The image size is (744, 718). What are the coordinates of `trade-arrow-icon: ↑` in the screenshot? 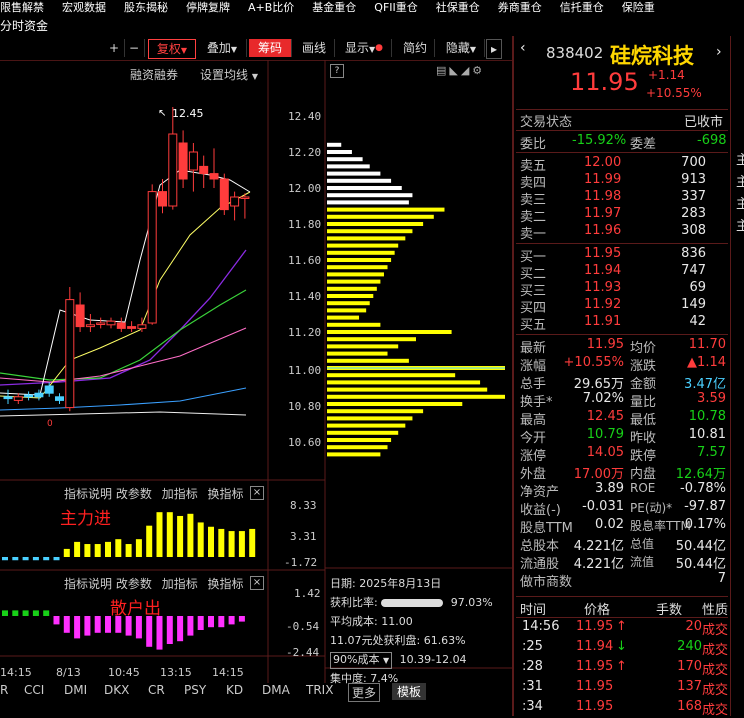 It's located at (621, 626).